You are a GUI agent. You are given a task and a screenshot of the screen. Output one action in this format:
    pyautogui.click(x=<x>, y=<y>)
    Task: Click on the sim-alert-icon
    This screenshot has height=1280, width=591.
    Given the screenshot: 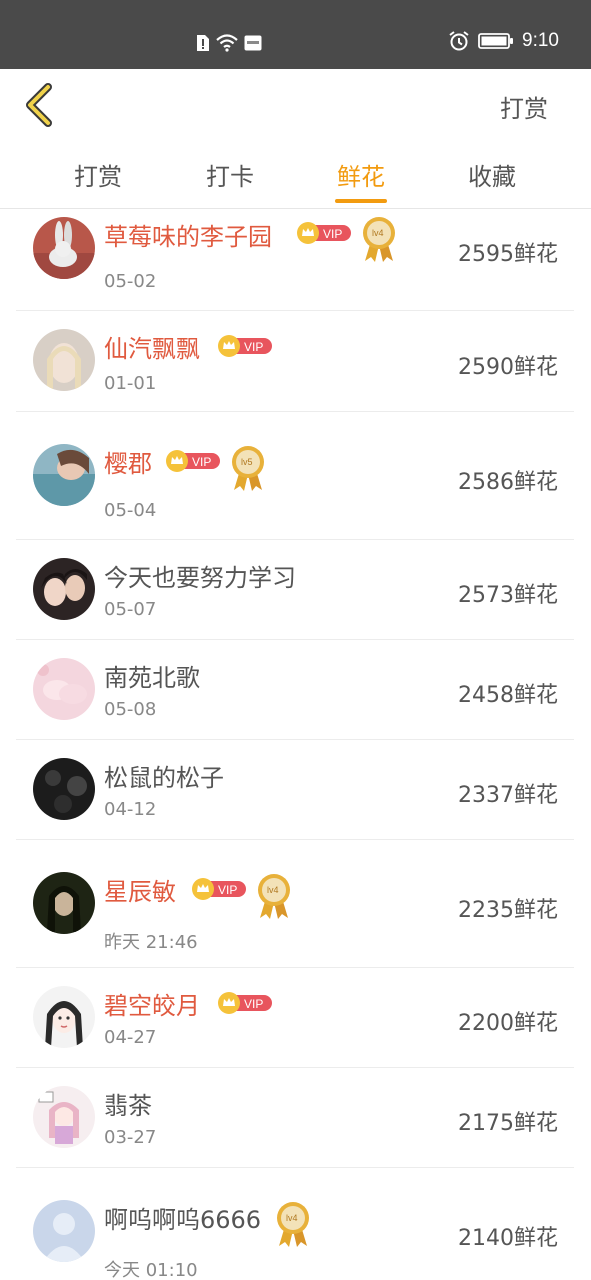 What is the action you would take?
    pyautogui.click(x=203, y=43)
    